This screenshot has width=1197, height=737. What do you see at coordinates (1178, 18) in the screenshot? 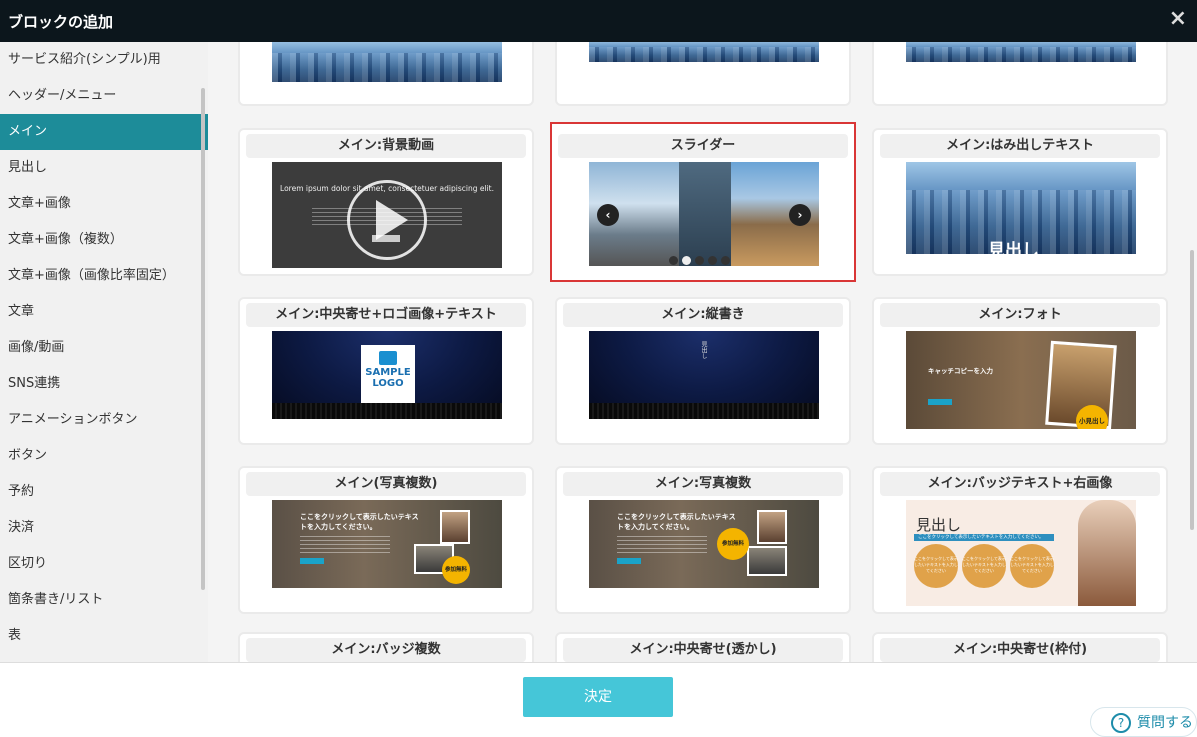
I see `close-icon: ×` at bounding box center [1178, 18].